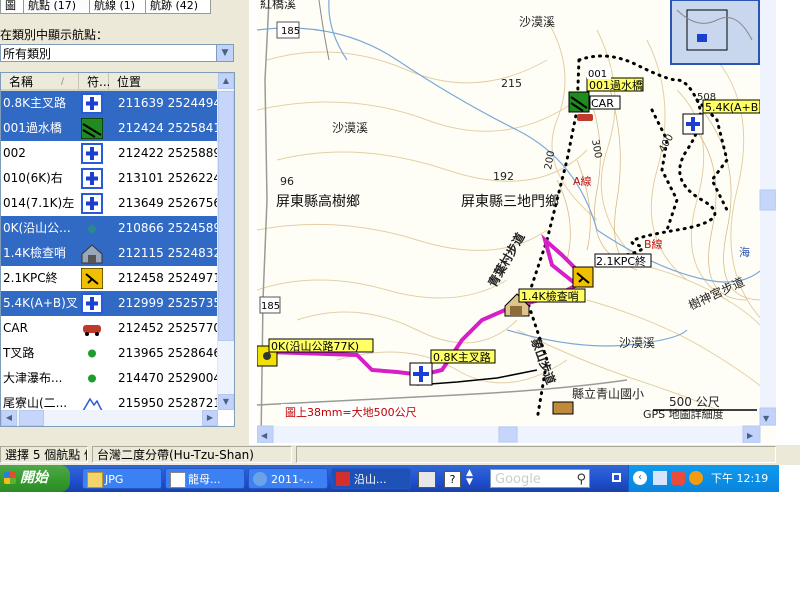 This screenshot has height=600, width=800. I want to click on hiker-icon, so click(92, 278).